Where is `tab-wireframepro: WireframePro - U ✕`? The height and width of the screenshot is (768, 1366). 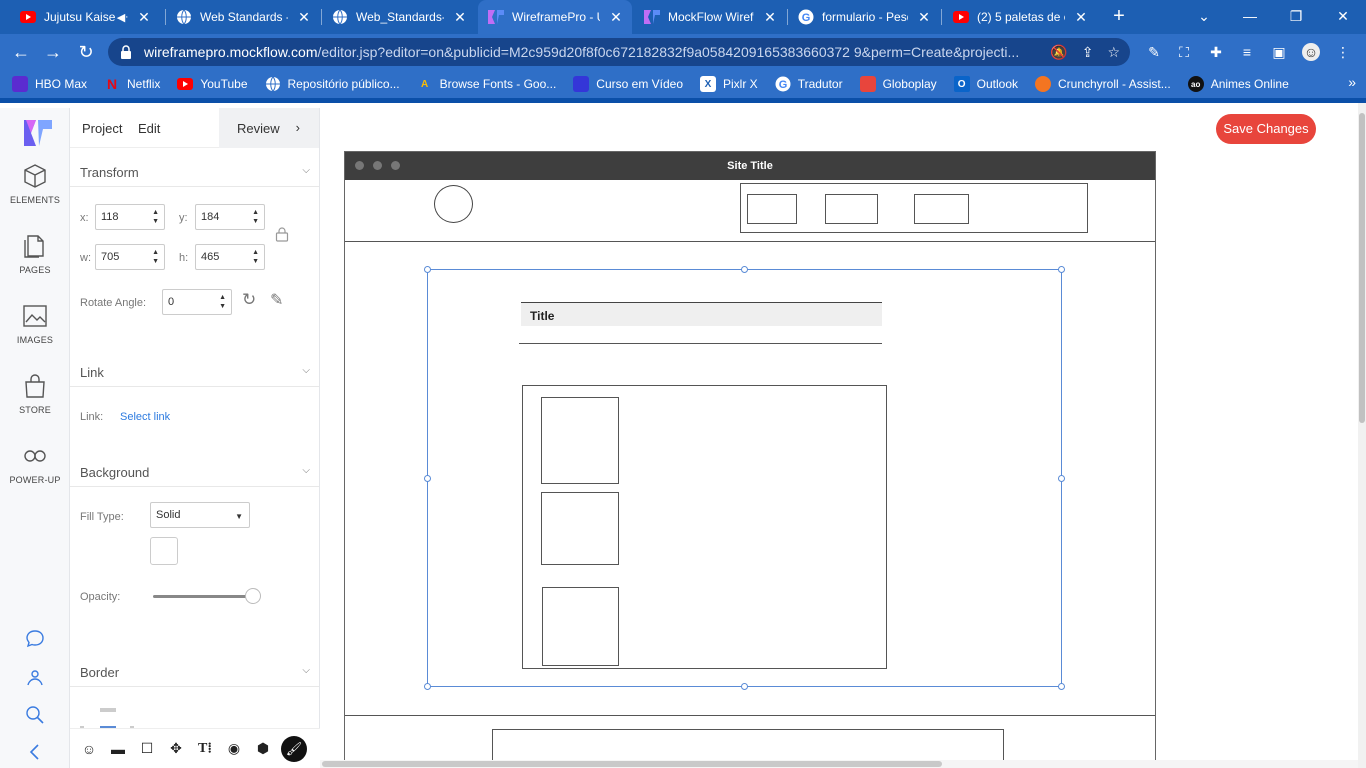
tab-wireframepro: WireframePro - U ✕ is located at coordinates (555, 17).